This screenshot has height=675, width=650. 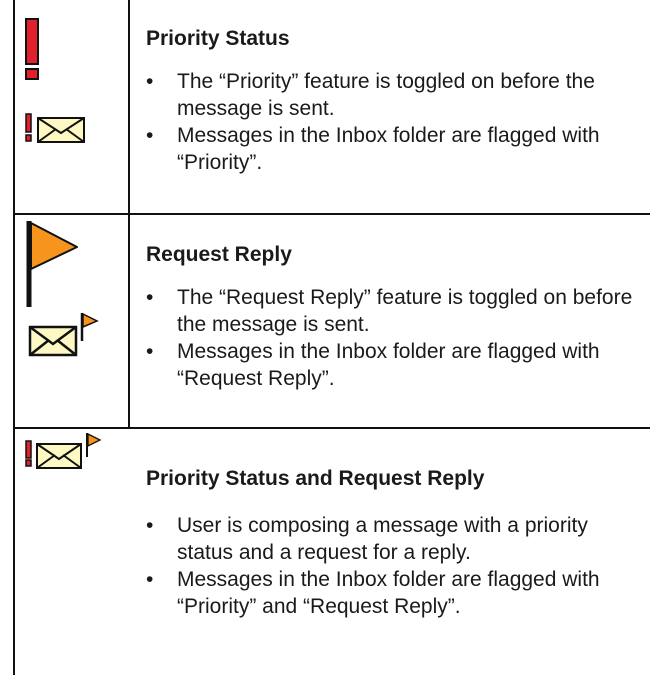 What do you see at coordinates (32, 49) in the screenshot?
I see `priority-exclamation-icon` at bounding box center [32, 49].